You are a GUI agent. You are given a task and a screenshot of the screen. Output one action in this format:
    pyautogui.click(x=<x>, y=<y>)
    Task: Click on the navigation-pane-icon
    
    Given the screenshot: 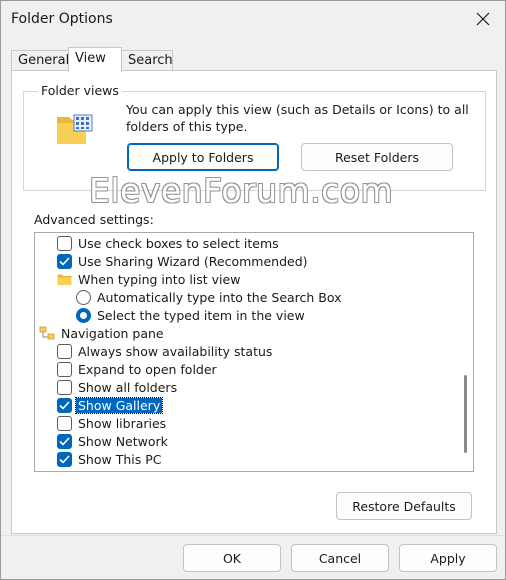 What is the action you would take?
    pyautogui.click(x=47, y=333)
    